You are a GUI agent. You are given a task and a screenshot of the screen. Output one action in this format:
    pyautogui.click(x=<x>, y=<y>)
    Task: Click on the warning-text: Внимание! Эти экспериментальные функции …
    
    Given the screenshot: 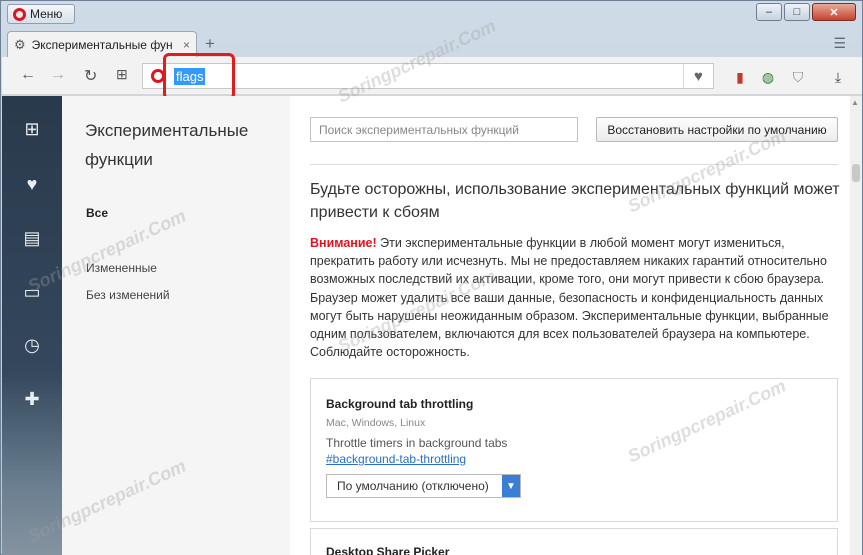 What is the action you would take?
    pyautogui.click(x=570, y=297)
    